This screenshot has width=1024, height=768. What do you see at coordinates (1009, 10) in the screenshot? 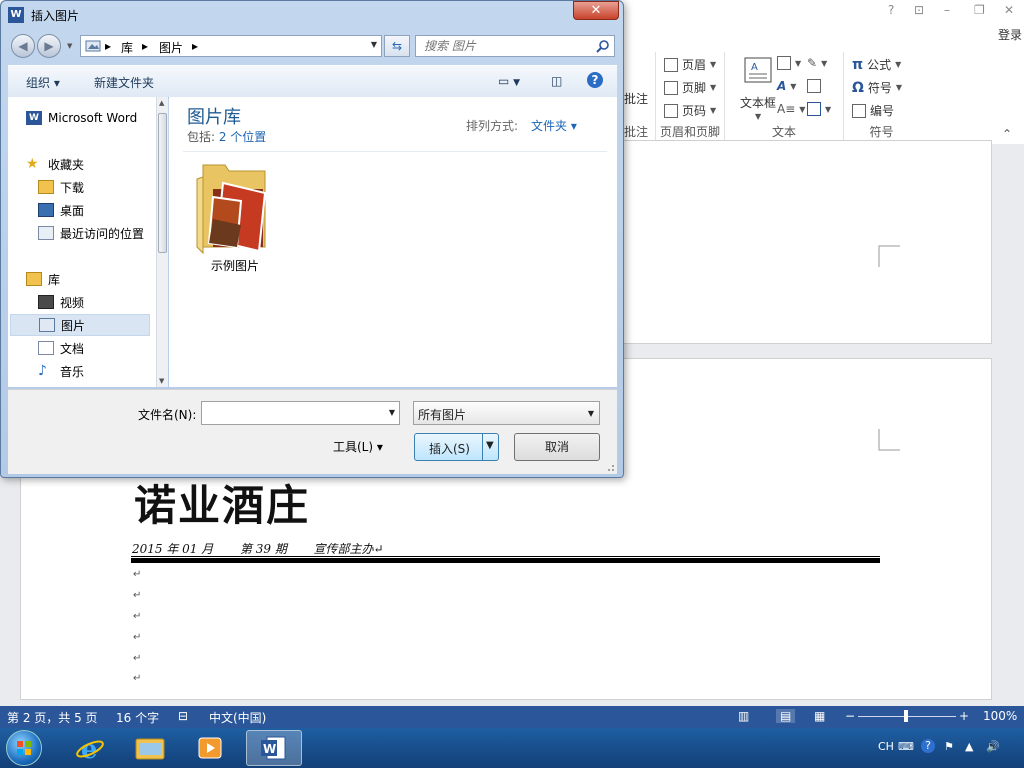
I see `word-close-button: ✕` at bounding box center [1009, 10].